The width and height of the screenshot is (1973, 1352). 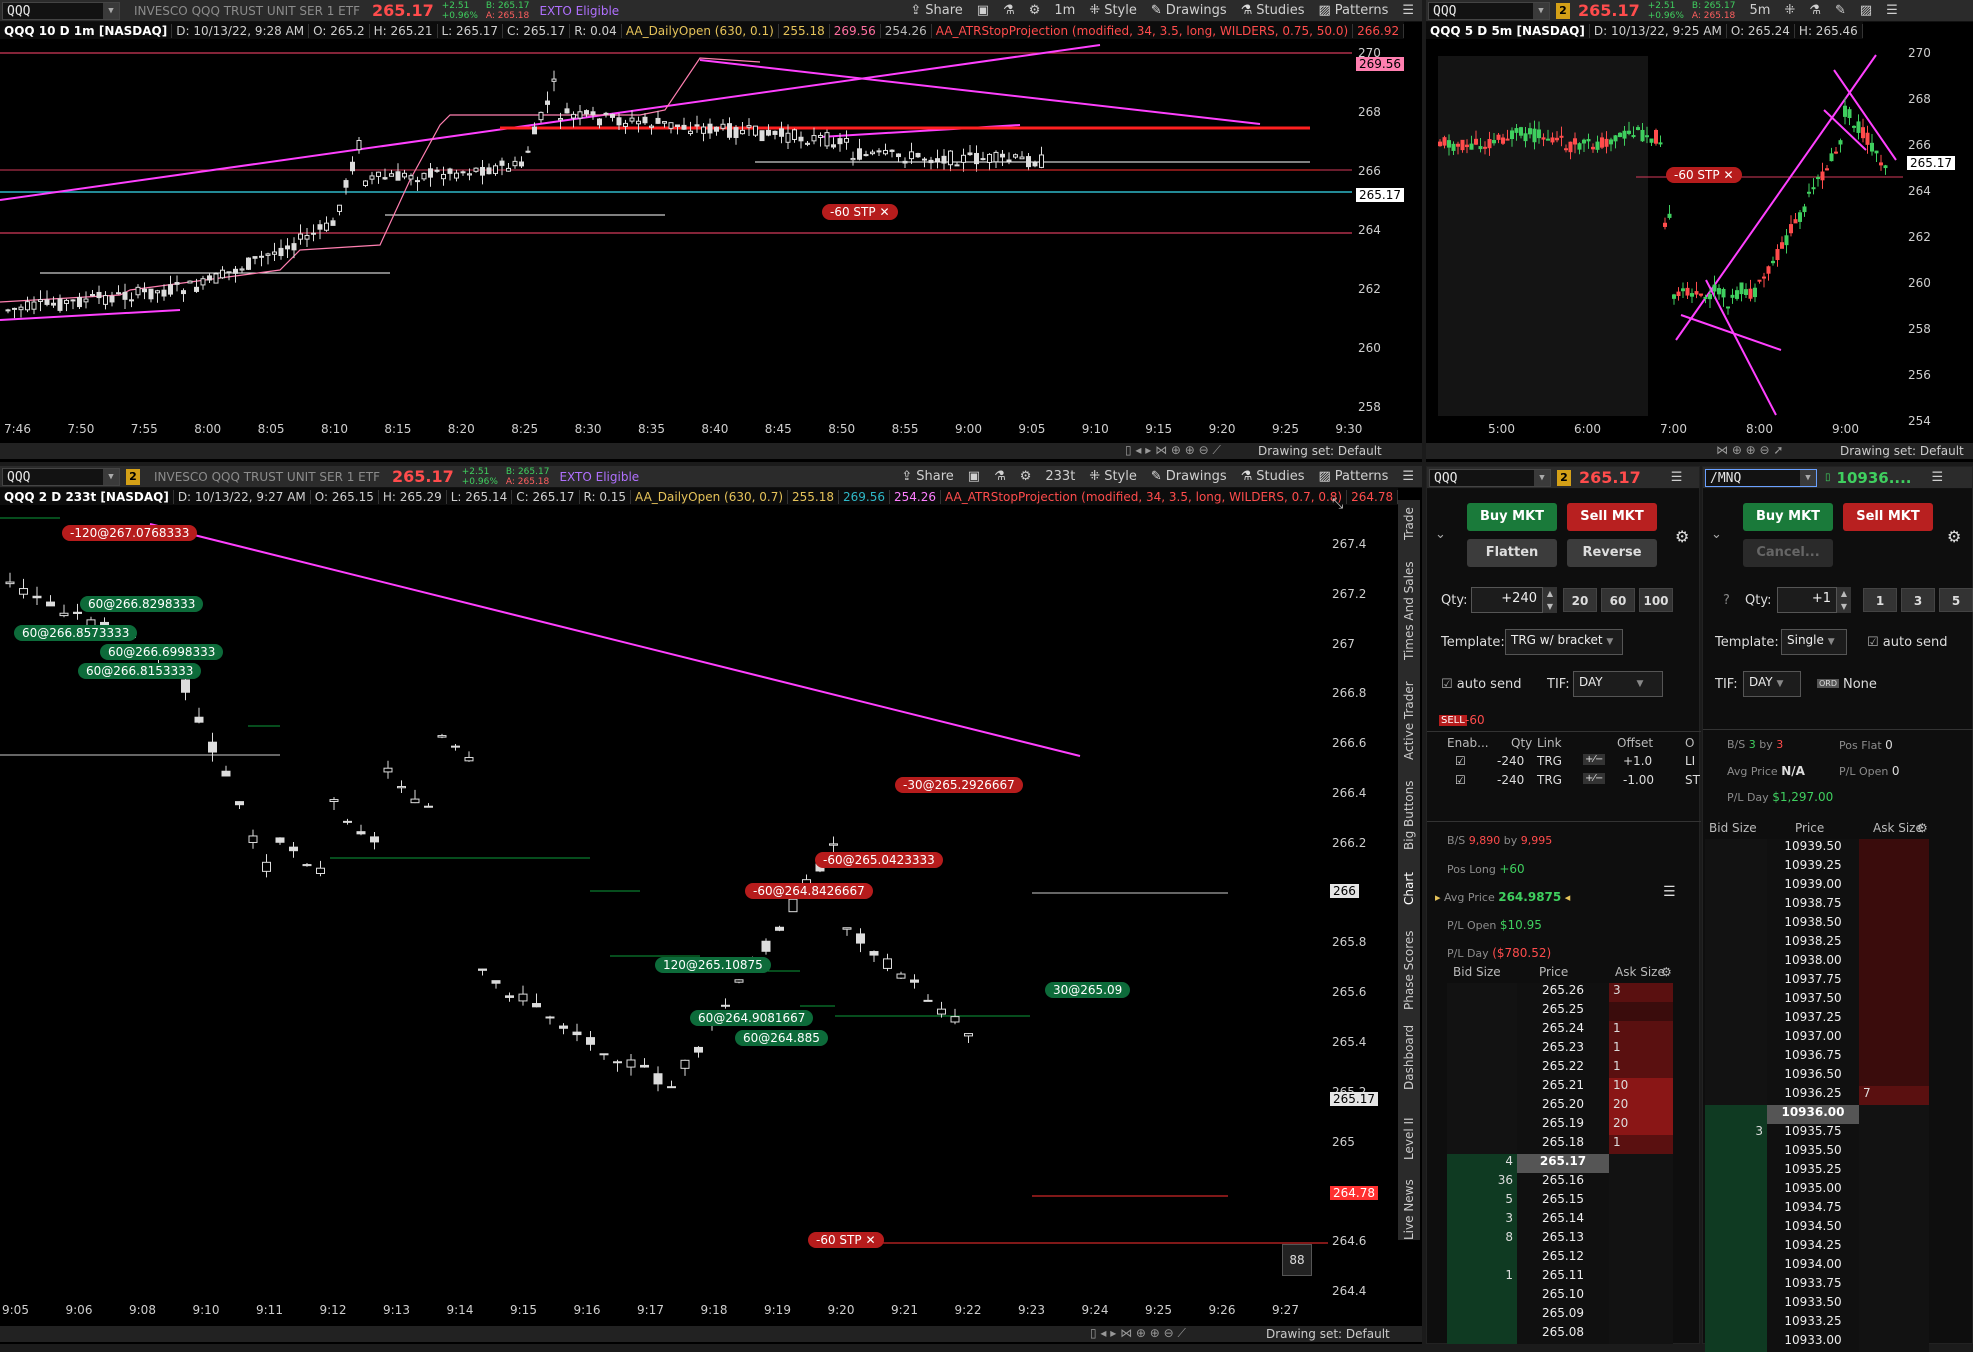 What do you see at coordinates (1113, 10) in the screenshot?
I see `style-button: ⁜ Style` at bounding box center [1113, 10].